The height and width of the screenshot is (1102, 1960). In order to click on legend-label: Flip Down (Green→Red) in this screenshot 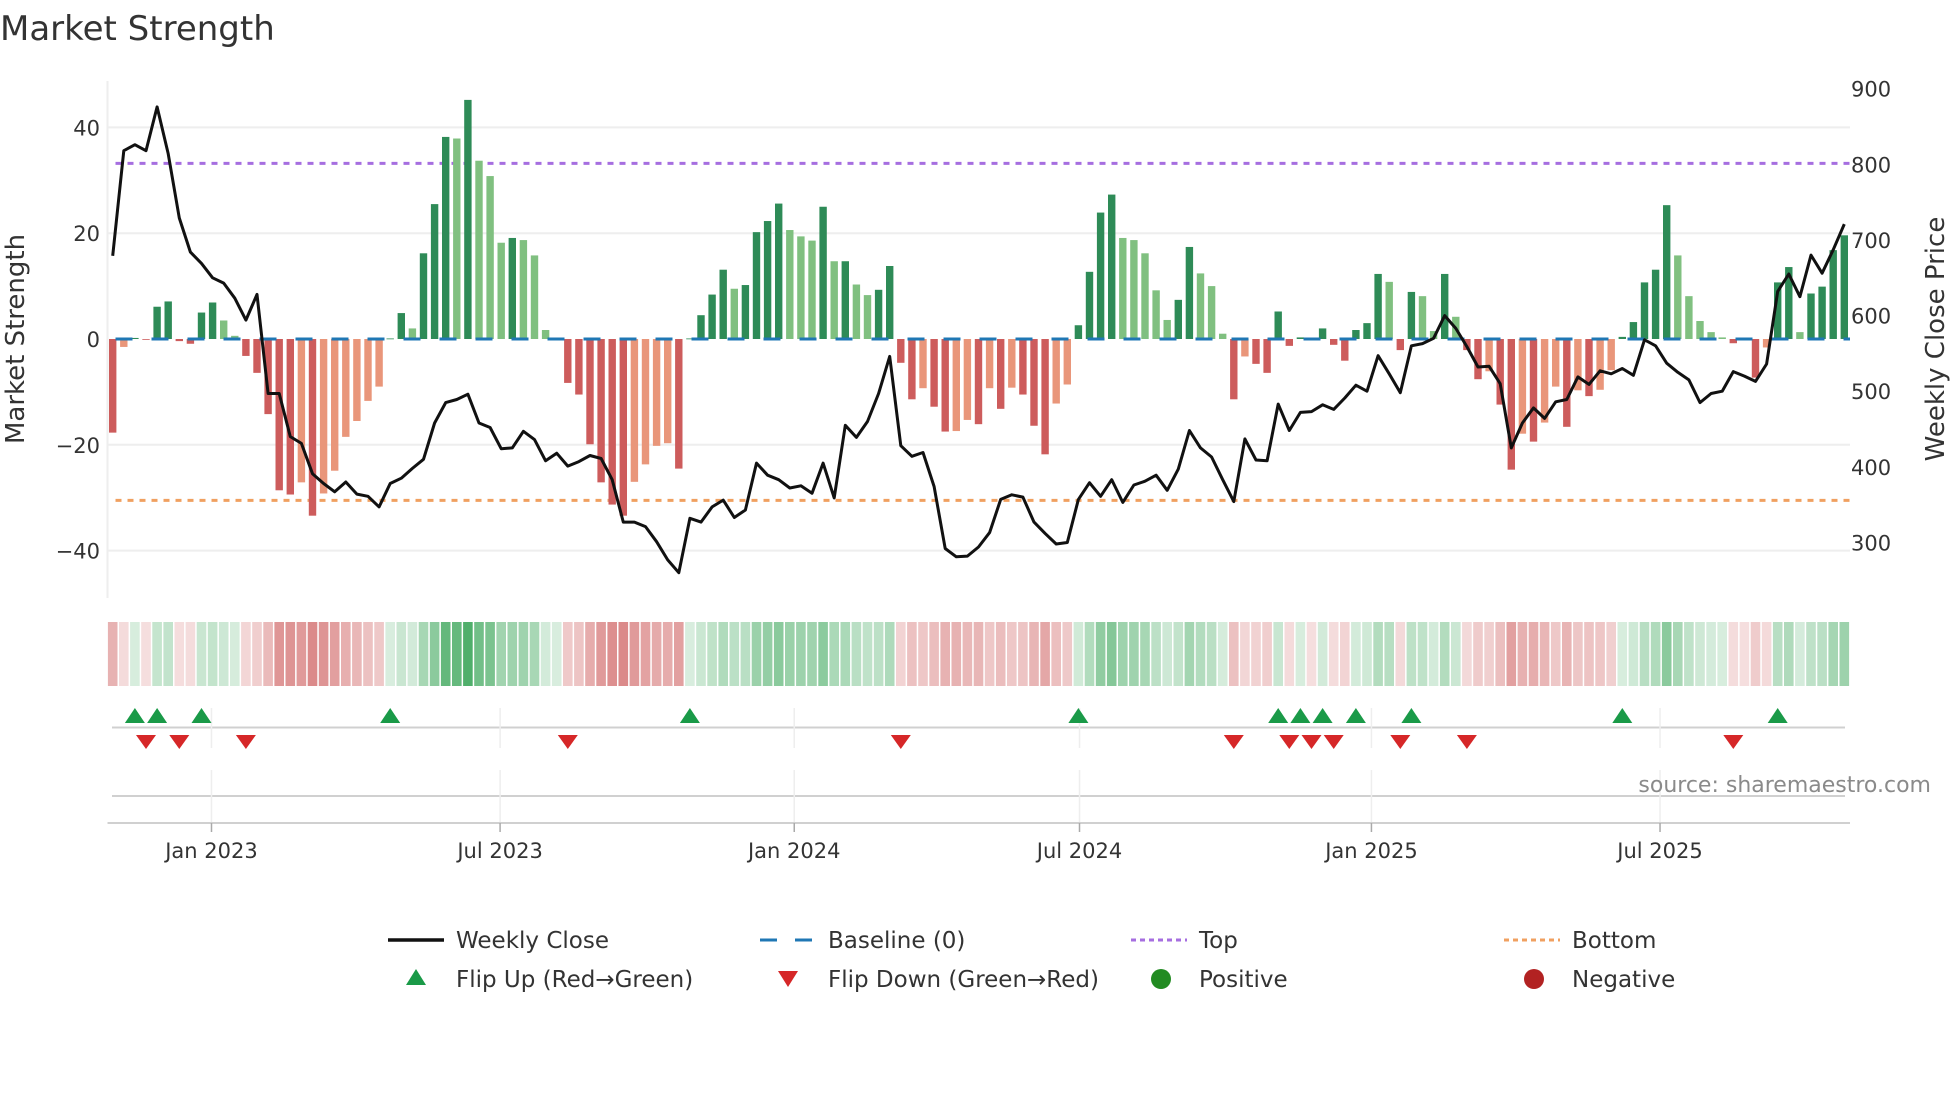, I will do `click(963, 980)`.